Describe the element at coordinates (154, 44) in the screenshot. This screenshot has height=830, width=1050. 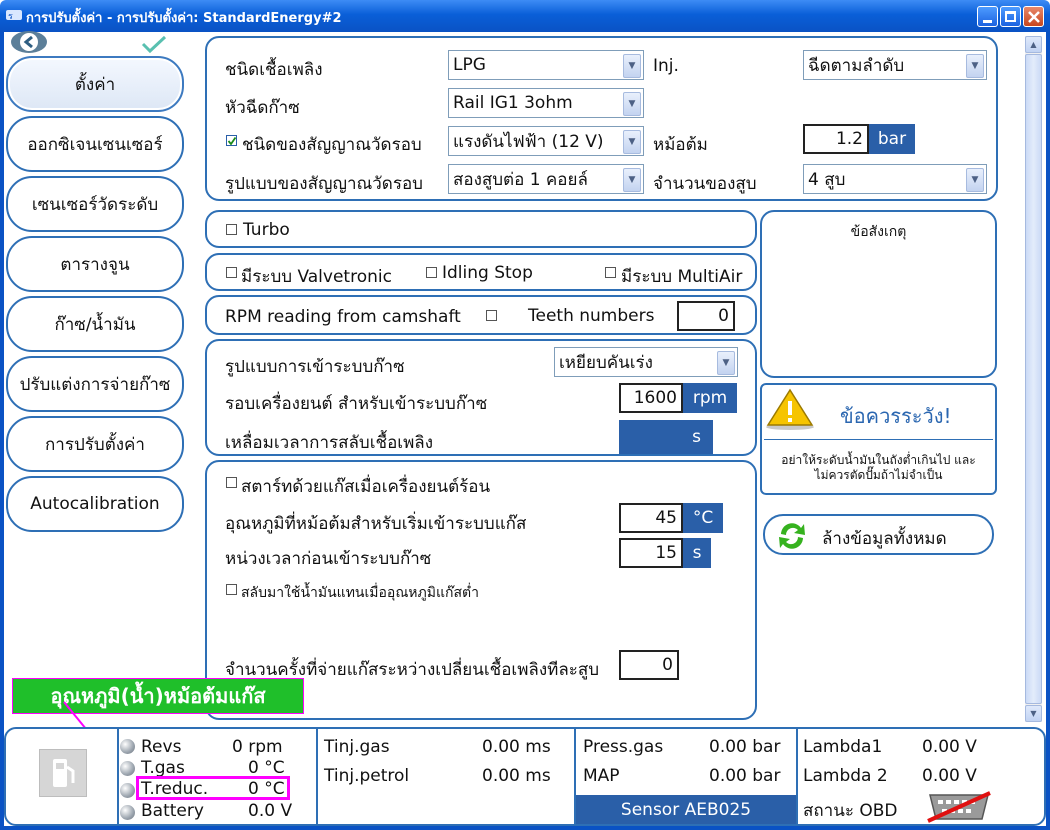
I see `confirm-check-icon` at that location.